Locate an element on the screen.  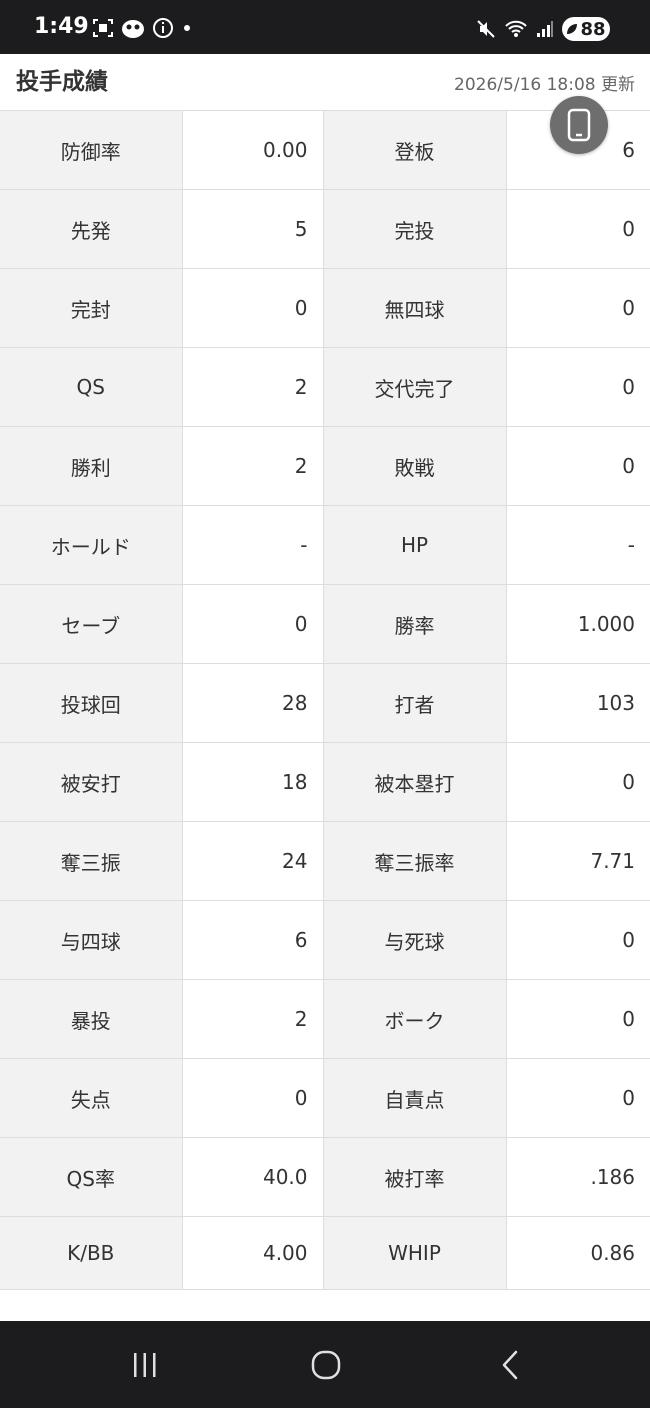
stat-value: 7.71 is located at coordinates (577, 861).